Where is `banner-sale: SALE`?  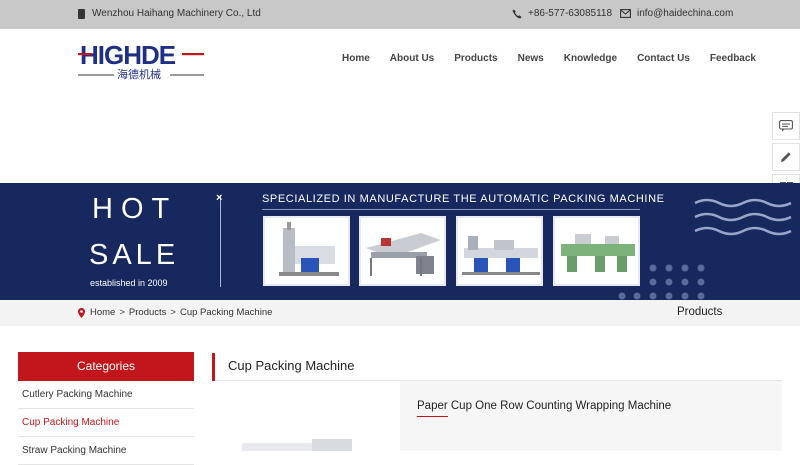
banner-sale: SALE is located at coordinates (134, 255).